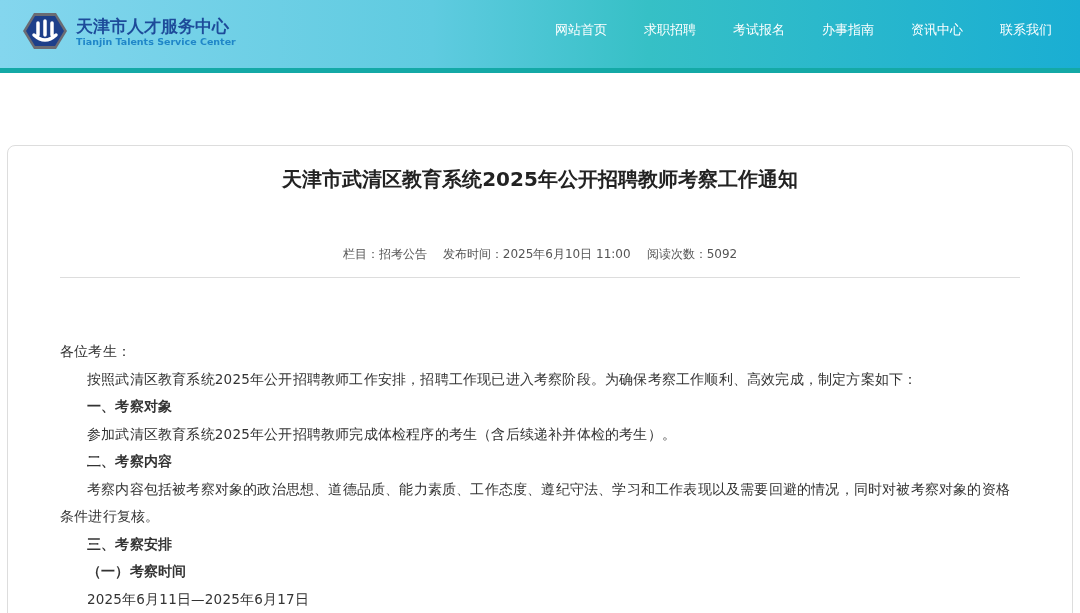 This screenshot has width=1080, height=613. I want to click on article-meta: 发布时间：2025年6月10日 11:00, so click(536, 254).